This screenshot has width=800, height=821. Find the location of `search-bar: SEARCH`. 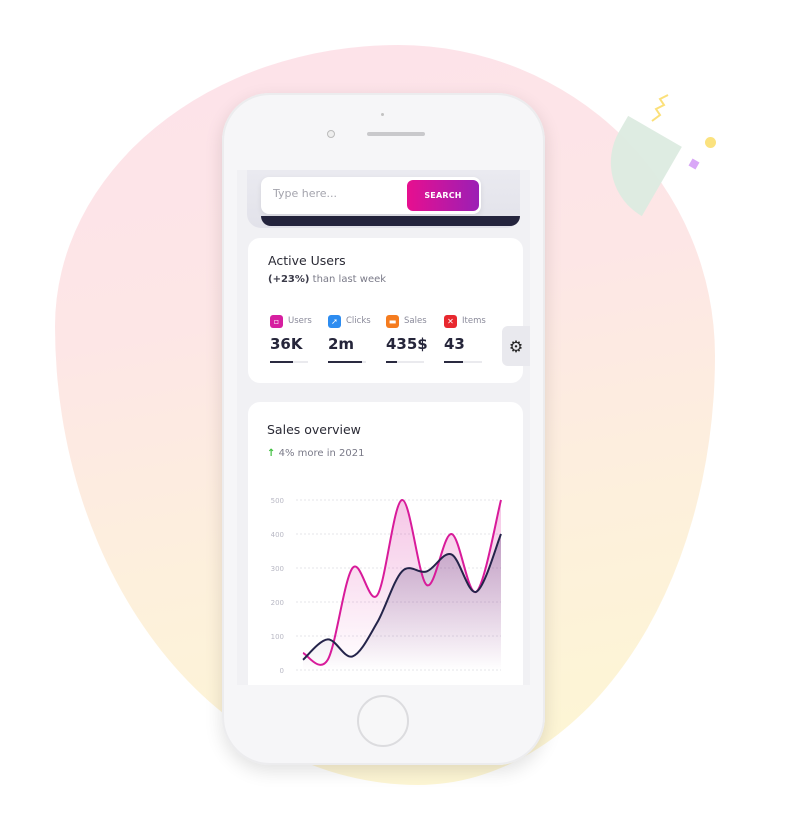

search-bar: SEARCH is located at coordinates (371, 195).